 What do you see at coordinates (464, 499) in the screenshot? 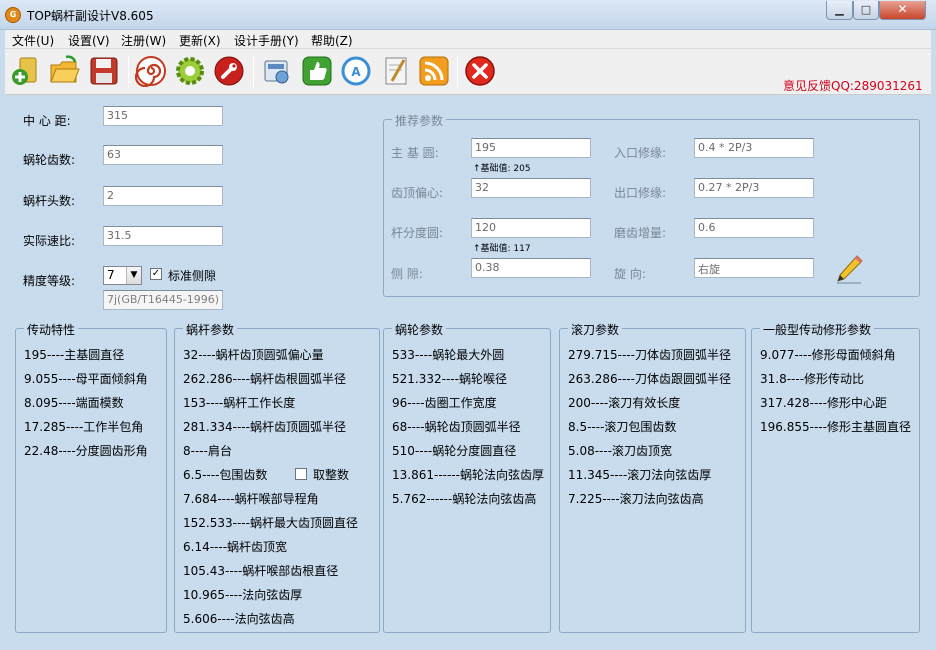
I see `list-item: 5.762------蜗轮法向弦齿高` at bounding box center [464, 499].